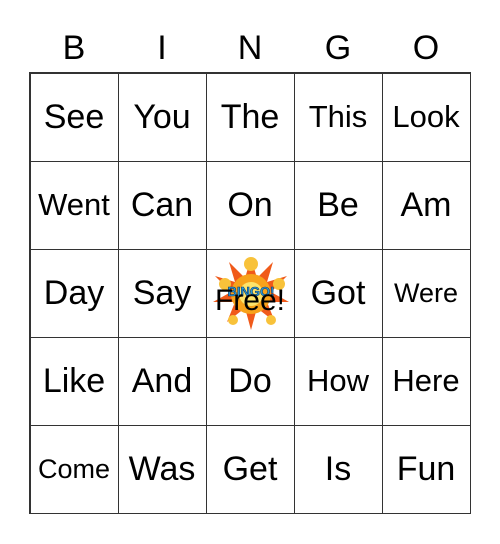  What do you see at coordinates (74, 117) in the screenshot?
I see `bingo-cell: See` at bounding box center [74, 117].